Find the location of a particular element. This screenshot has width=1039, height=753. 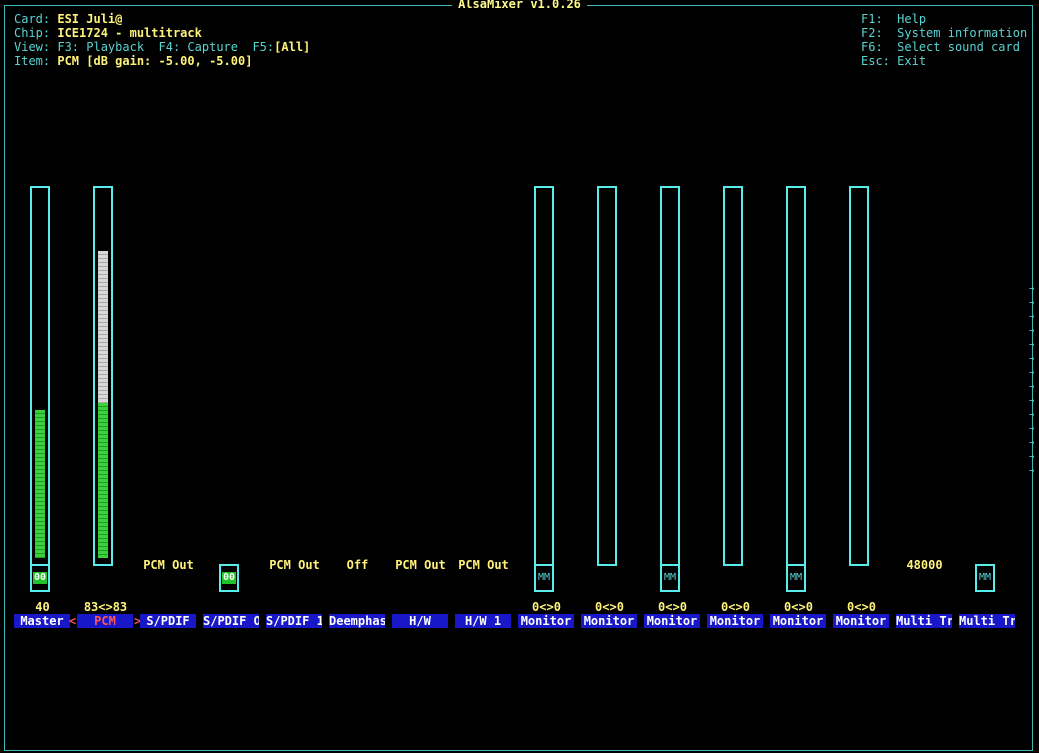

help-key: F1: is located at coordinates (872, 19).